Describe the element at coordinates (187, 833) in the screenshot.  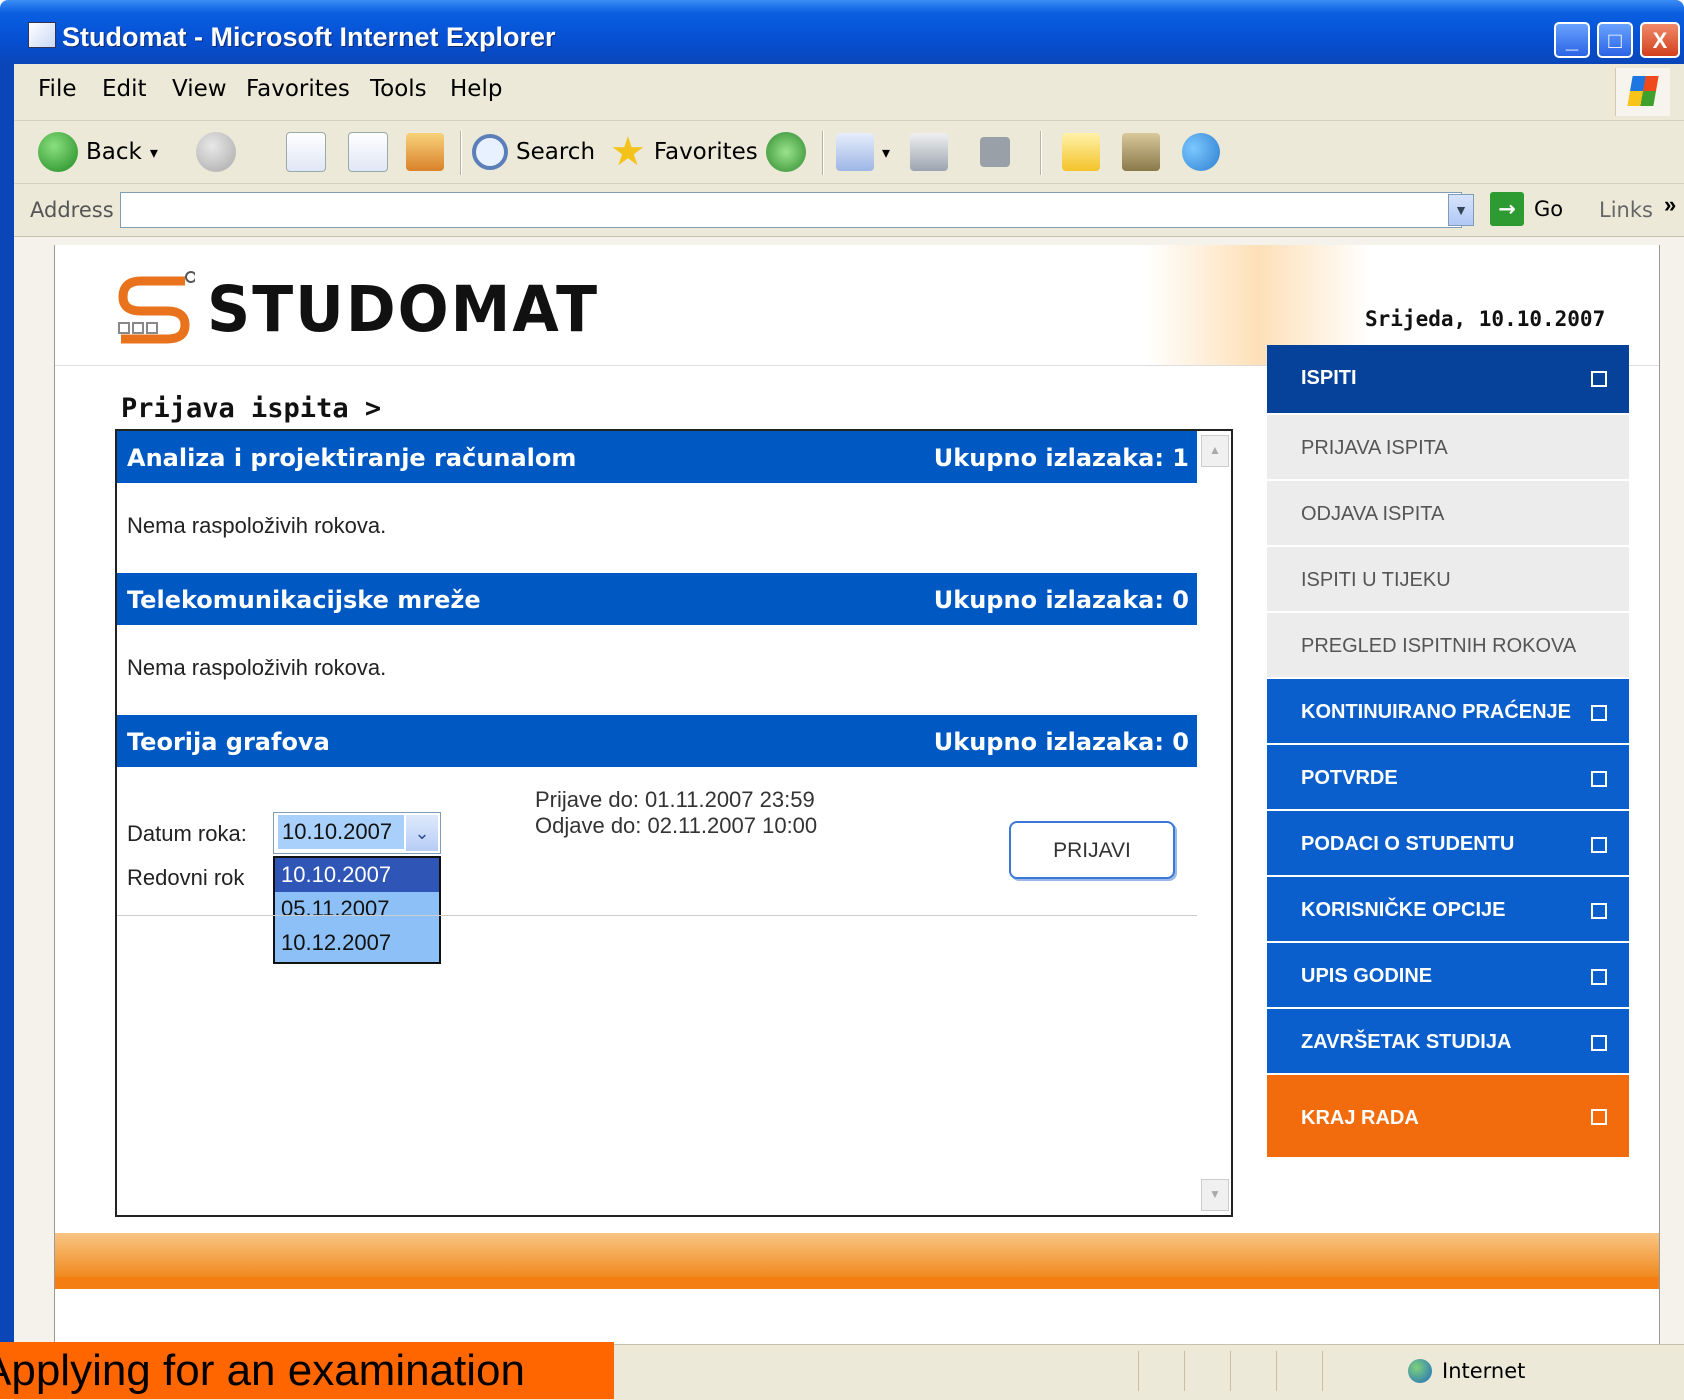
I see `date-label: Datum roka:` at that location.